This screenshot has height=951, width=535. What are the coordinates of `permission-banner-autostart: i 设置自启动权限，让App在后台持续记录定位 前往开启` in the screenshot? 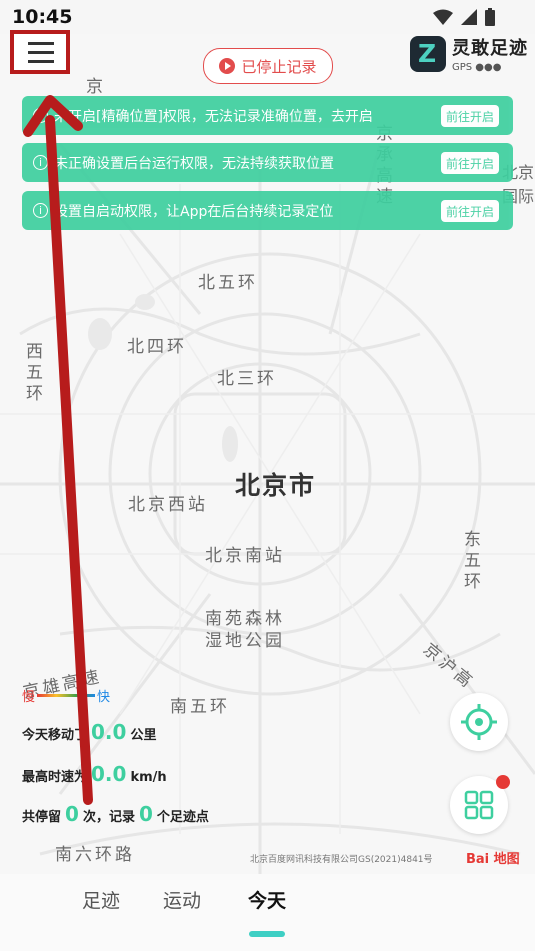 It's located at (267, 210).